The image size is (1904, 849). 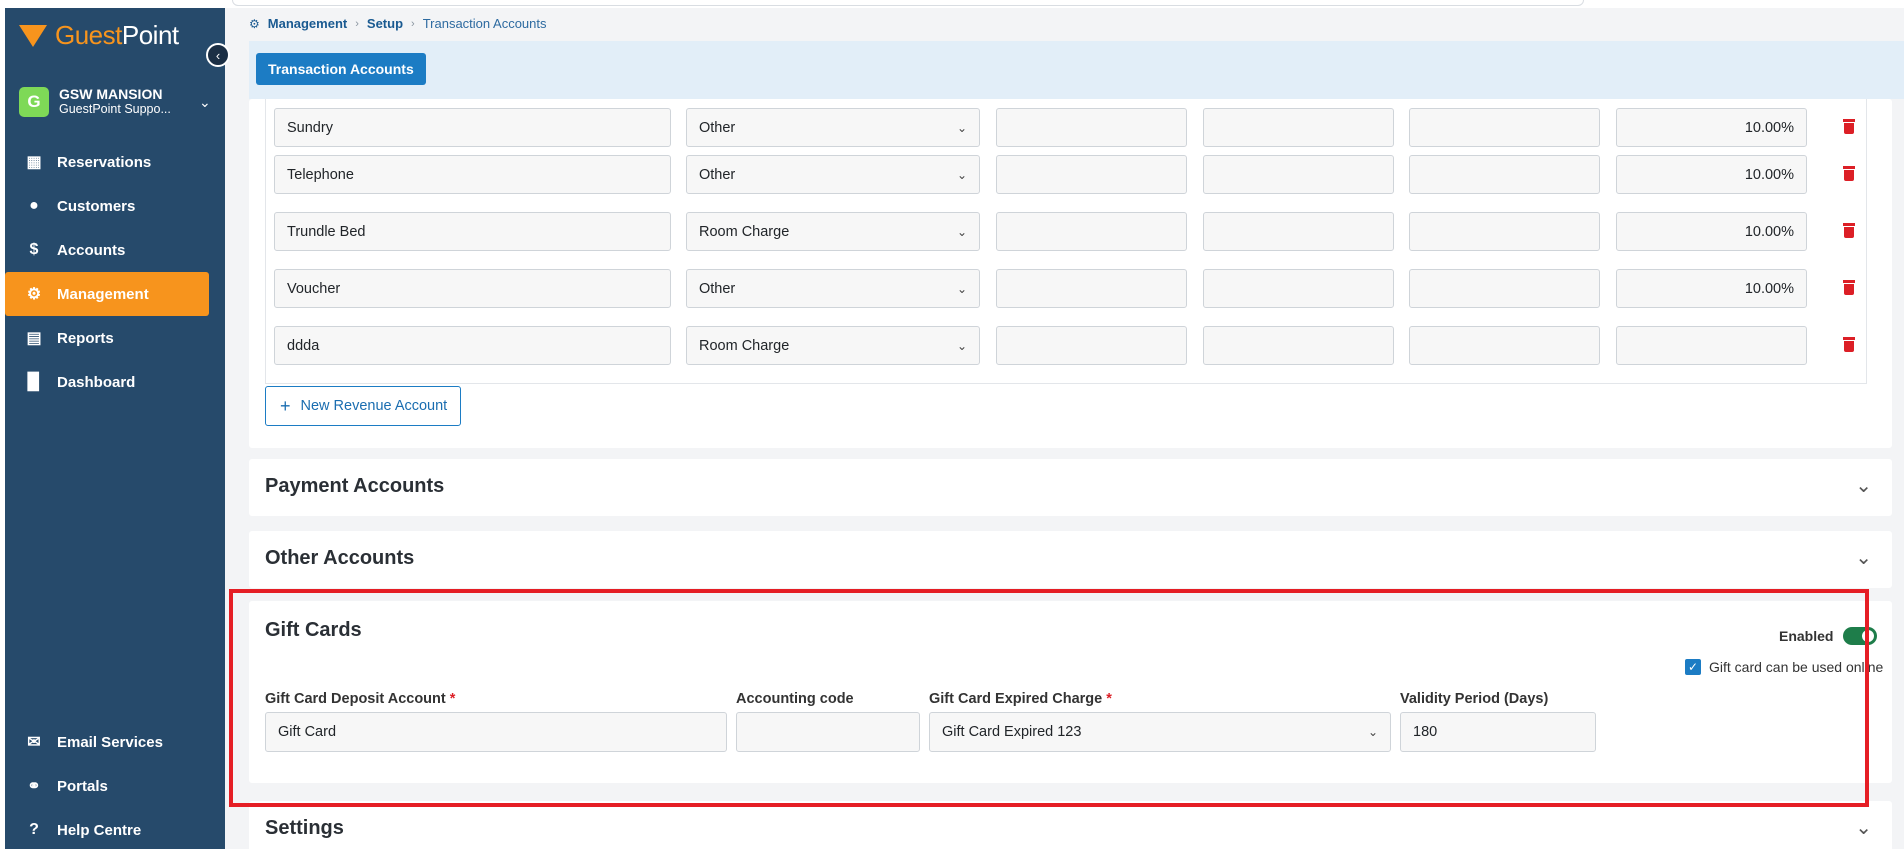 What do you see at coordinates (85, 338) in the screenshot?
I see `nav-label: Reports` at bounding box center [85, 338].